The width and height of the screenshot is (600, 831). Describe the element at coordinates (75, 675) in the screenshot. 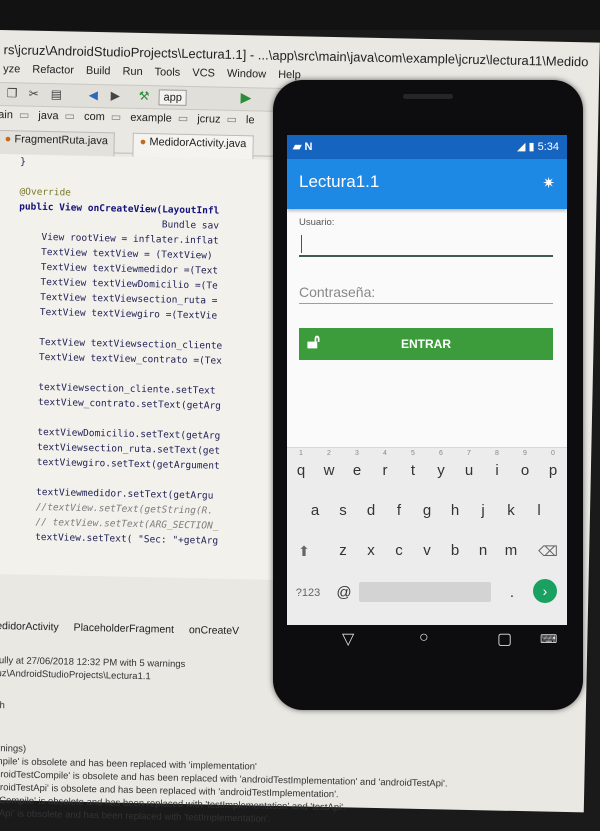

I see `message-line: jcruz\AndroidStudioProjects\Lectura1.1` at that location.